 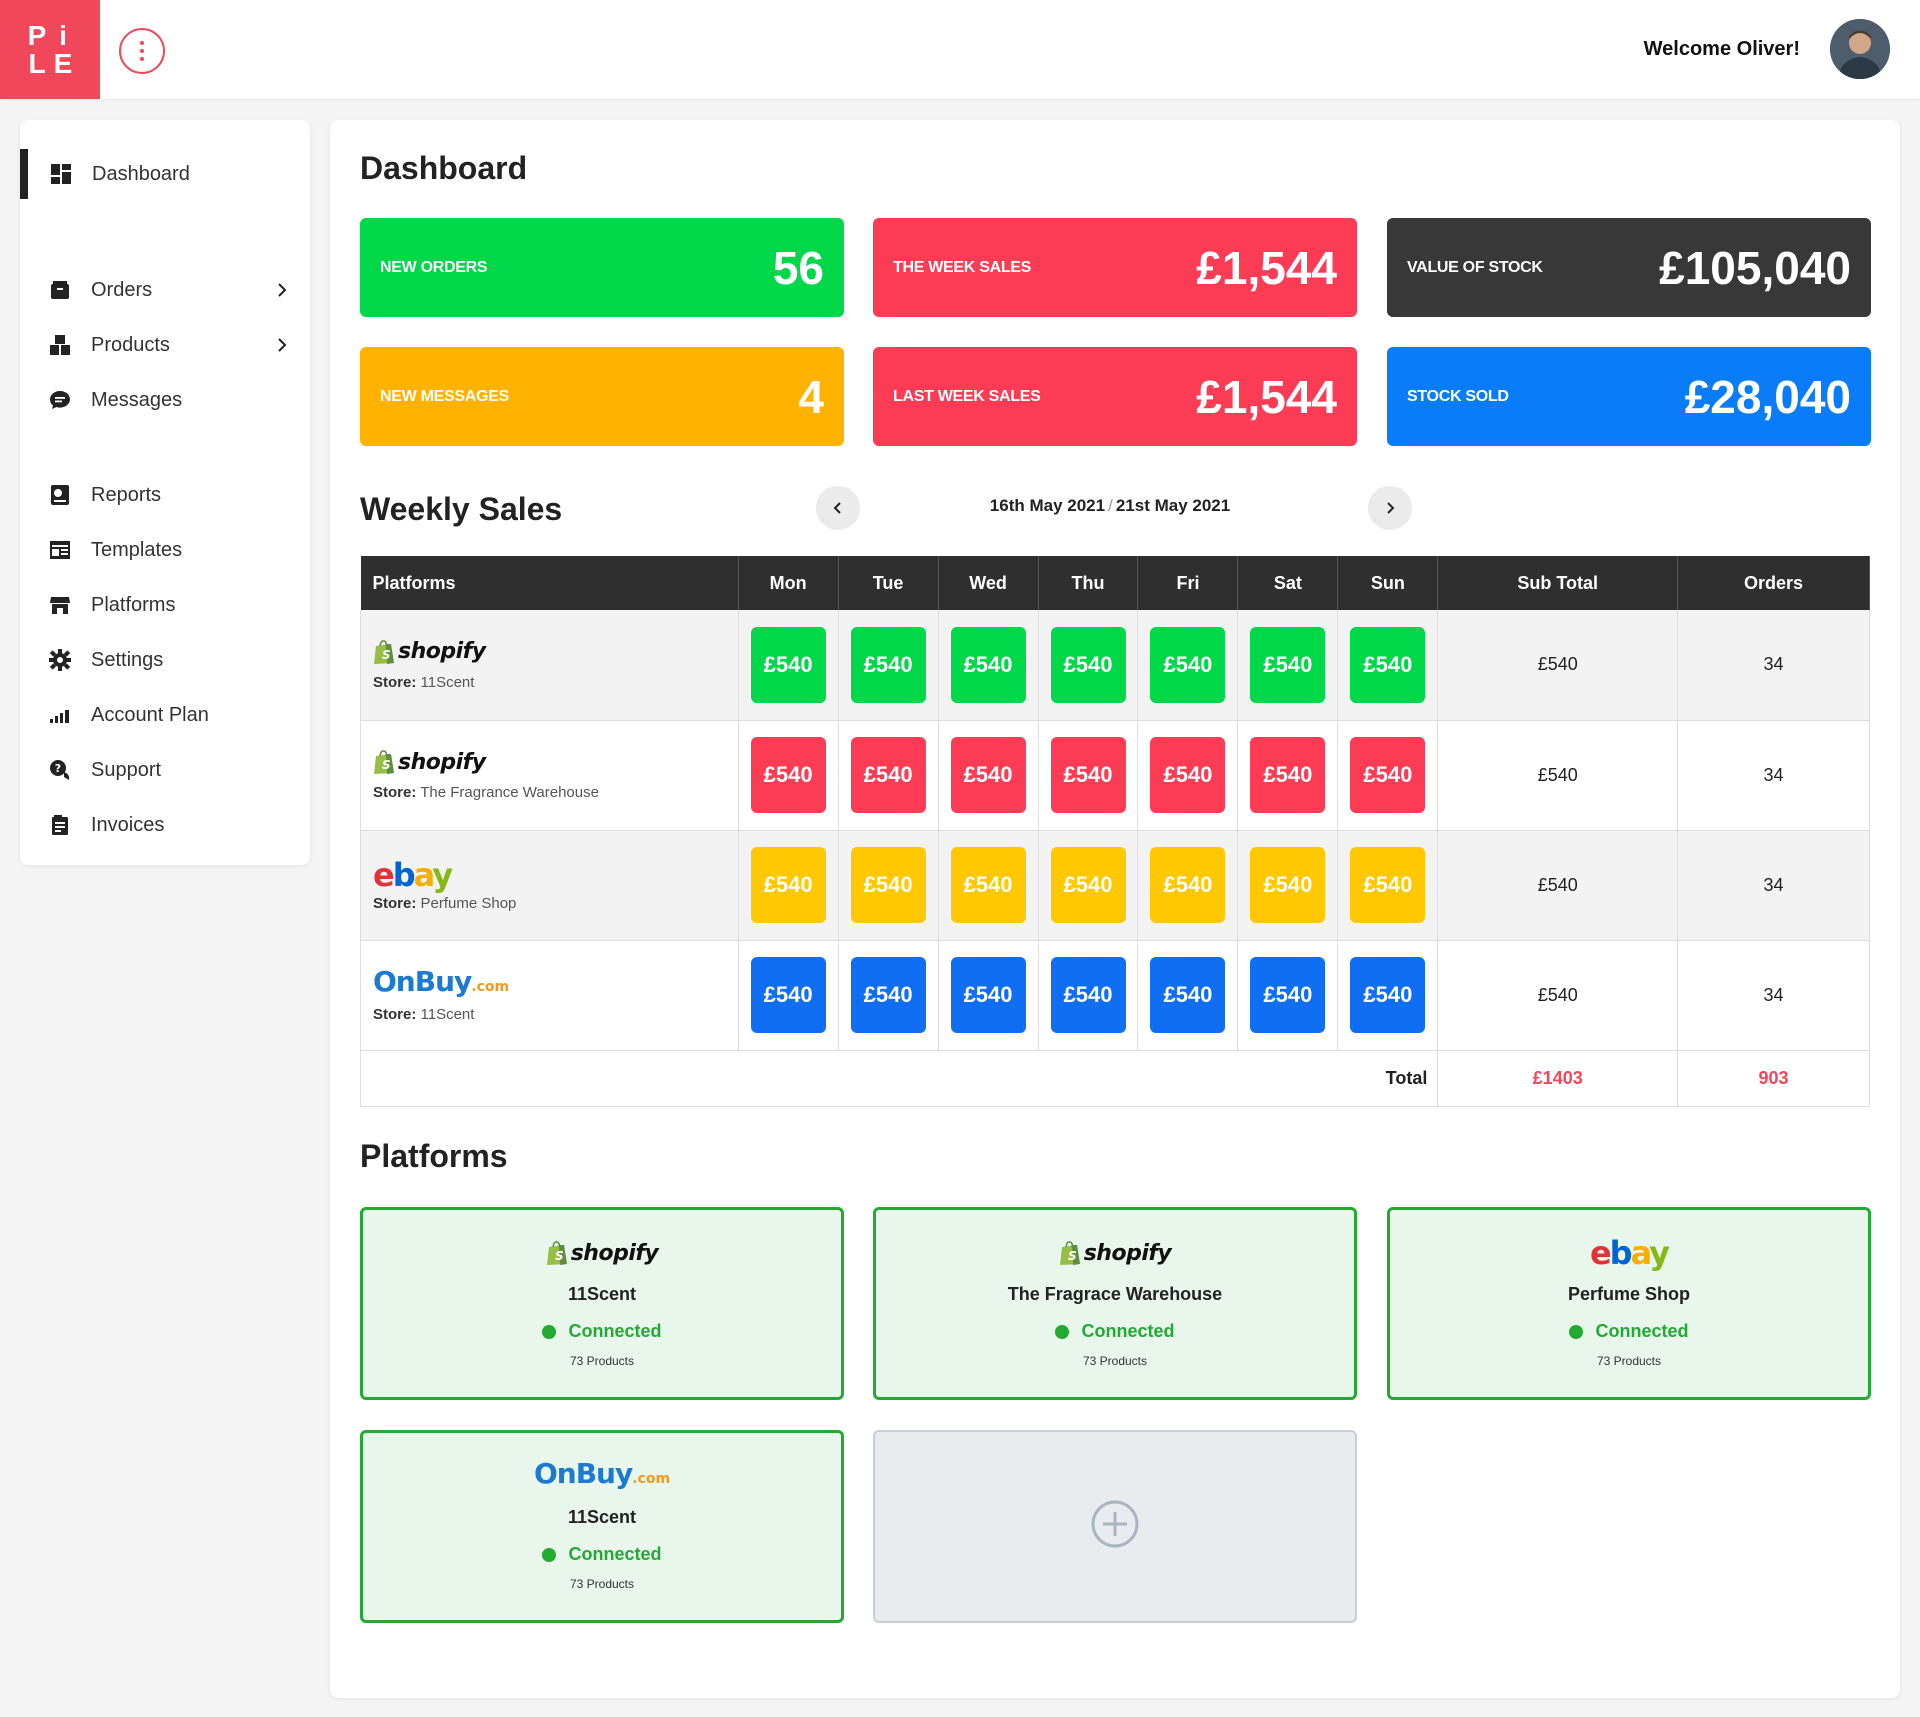 What do you see at coordinates (1127, 1253) in the screenshot?
I see `shopify-wordmark: shopify` at bounding box center [1127, 1253].